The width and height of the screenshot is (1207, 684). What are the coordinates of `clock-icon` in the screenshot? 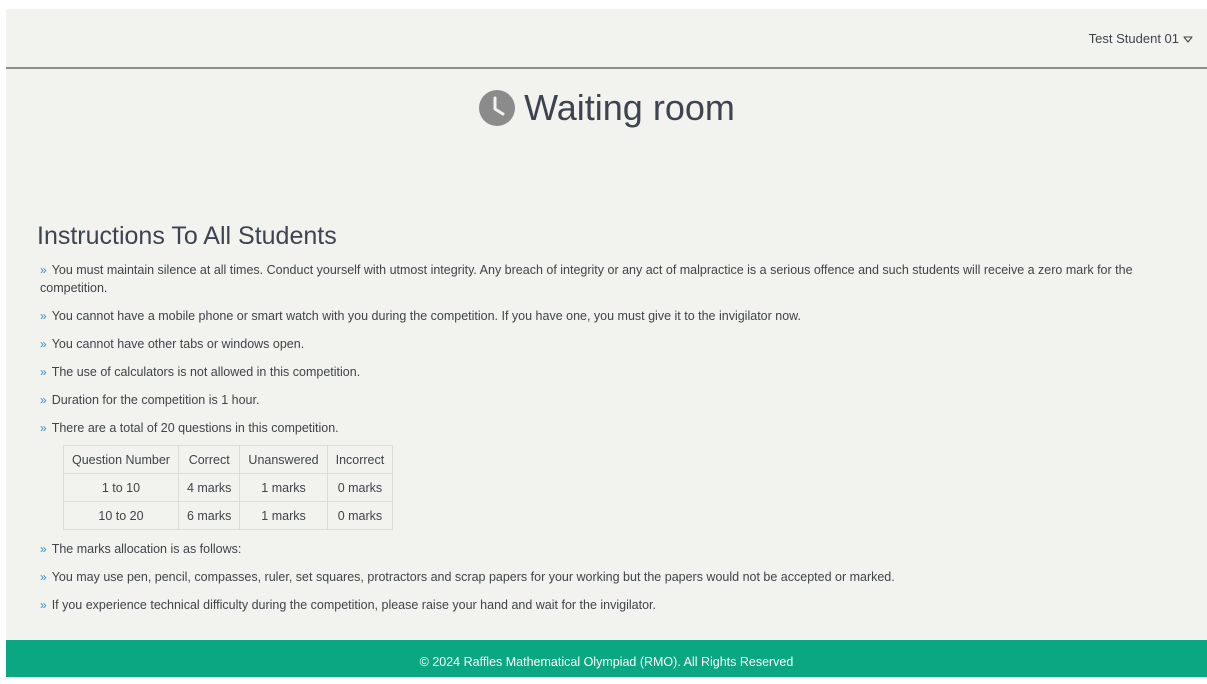 It's located at (497, 108).